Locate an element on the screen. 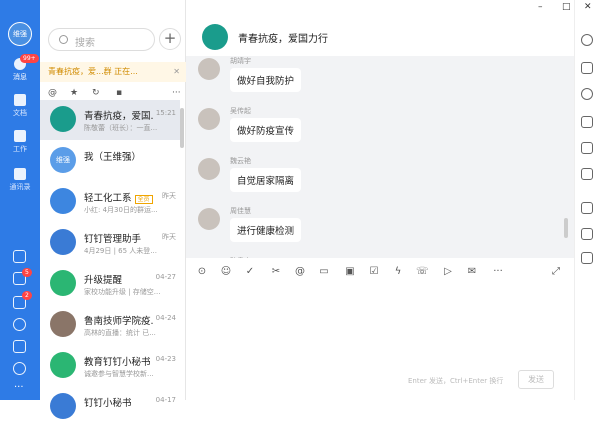 This screenshot has height=427, width=600. maximize-button: □ is located at coordinates (566, 7).